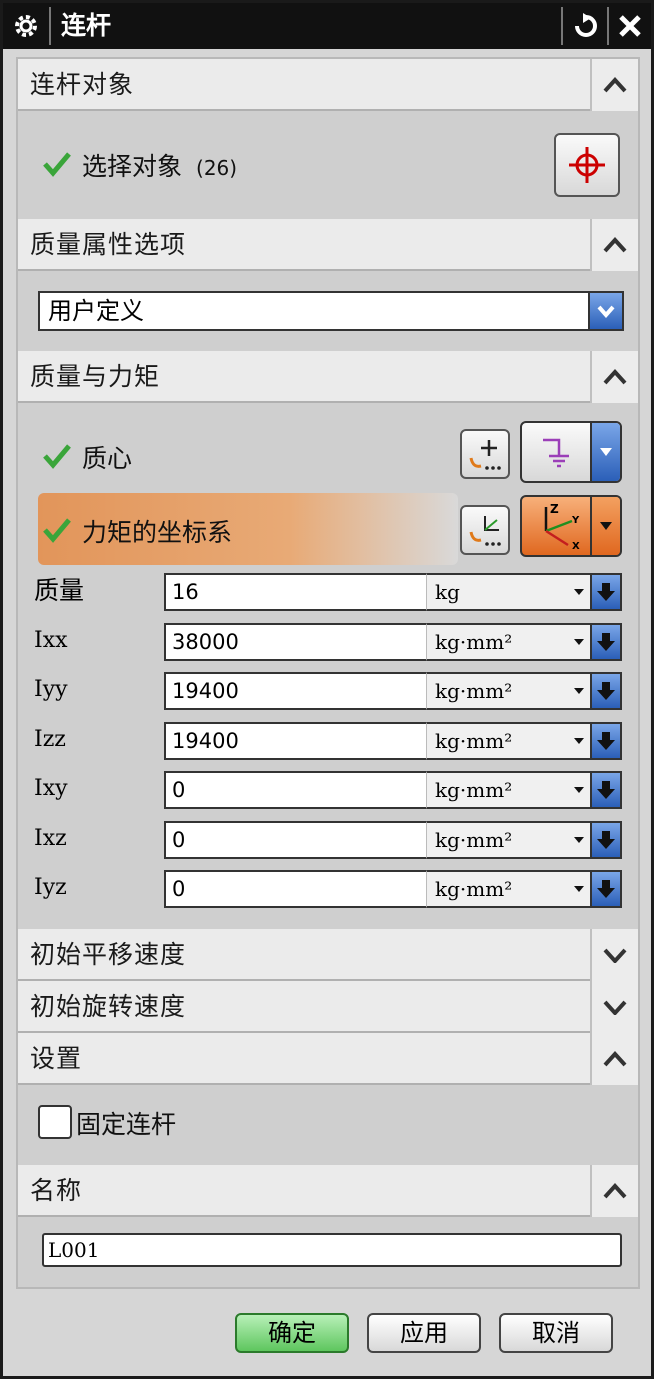 The image size is (654, 1379). Describe the element at coordinates (328, 245) in the screenshot. I see `section-header-mass-option: 质量属性选项` at that location.